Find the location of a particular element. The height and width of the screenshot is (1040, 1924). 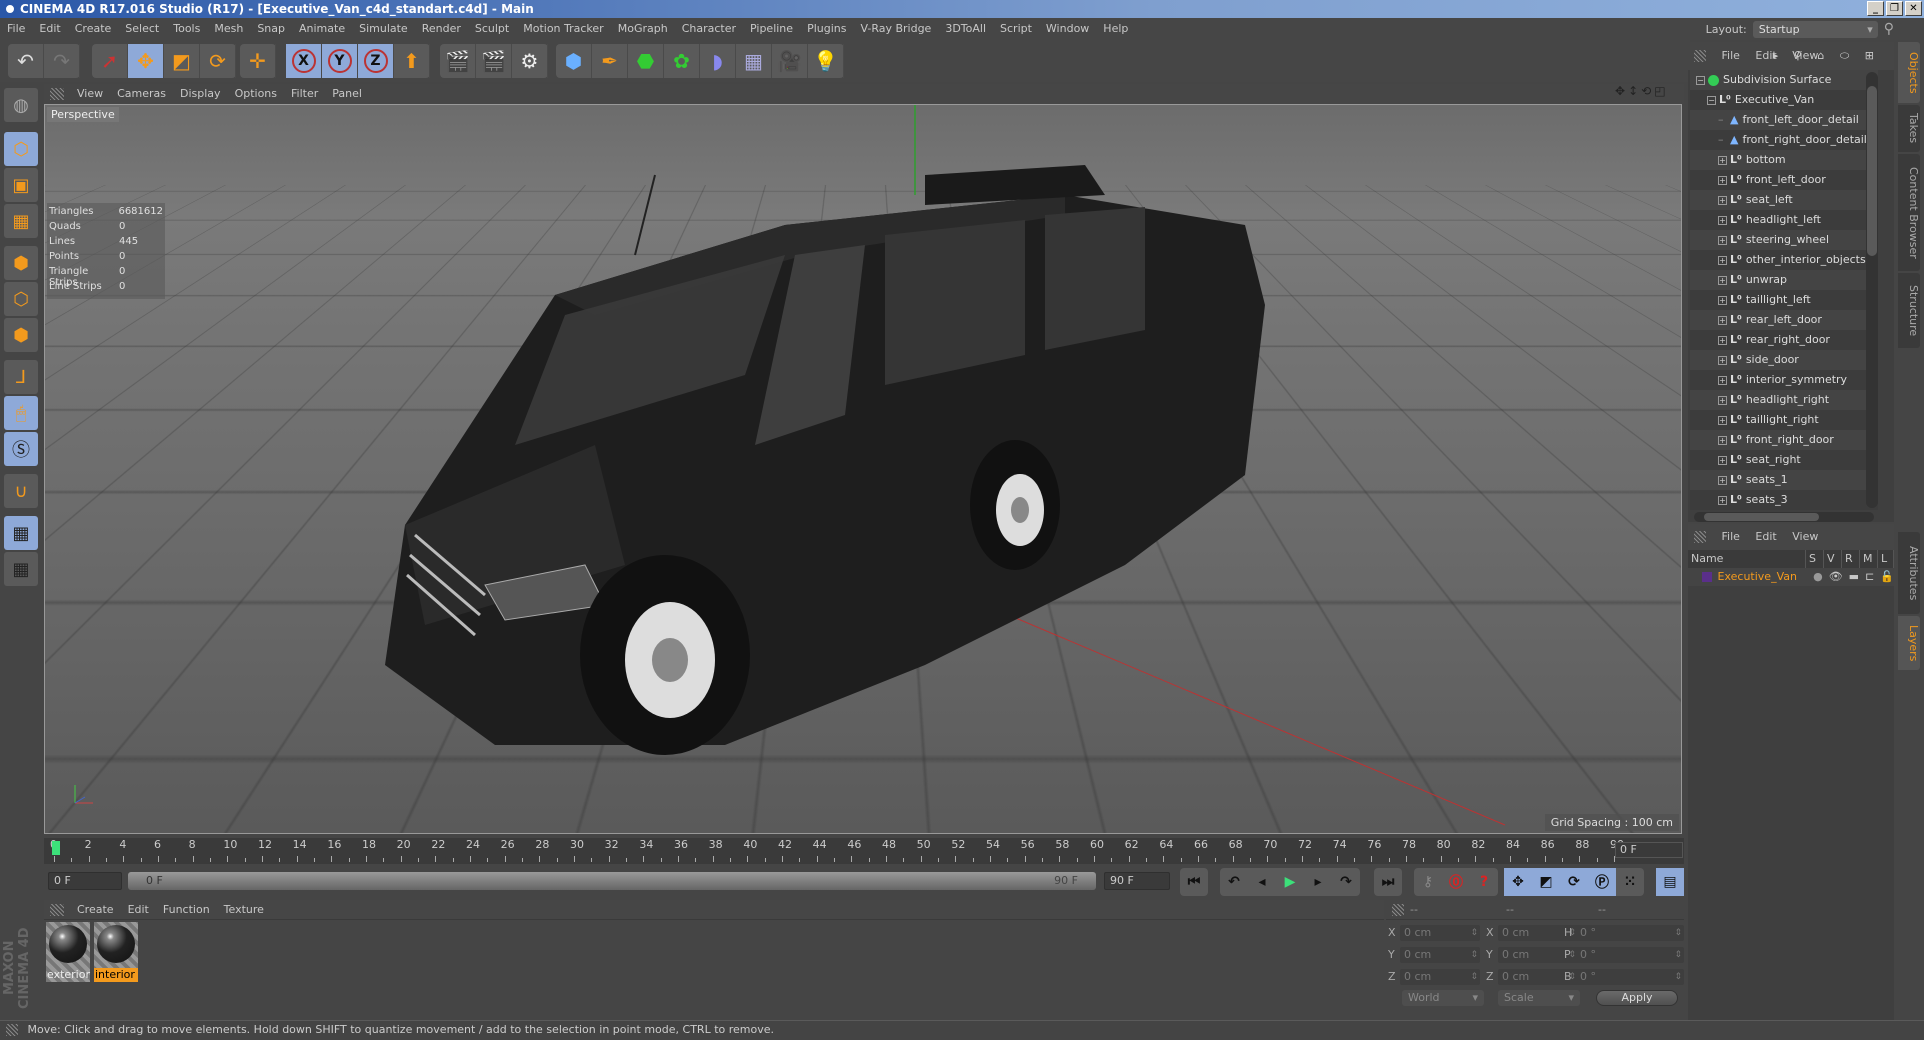

coords-type-dropdown: Scale is located at coordinates (1539, 998).